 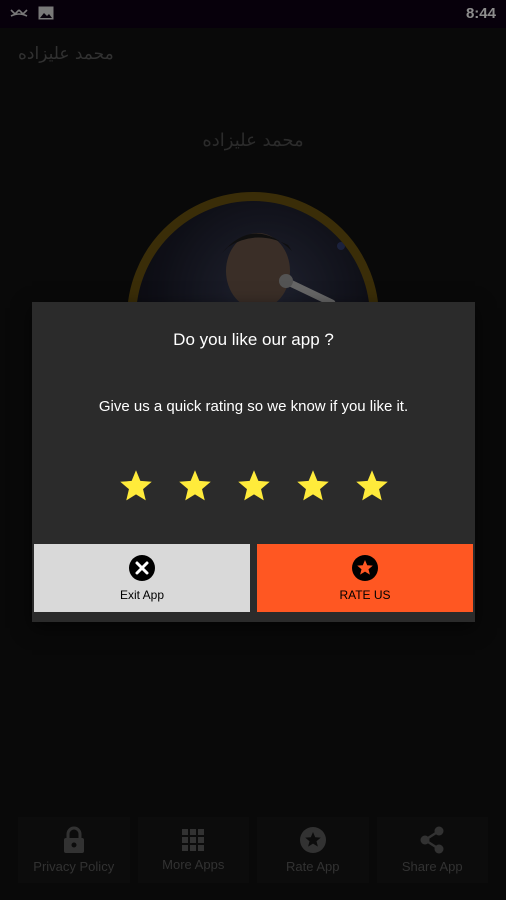 What do you see at coordinates (253, 339) in the screenshot?
I see `dialog-title: Do you like our app ?` at bounding box center [253, 339].